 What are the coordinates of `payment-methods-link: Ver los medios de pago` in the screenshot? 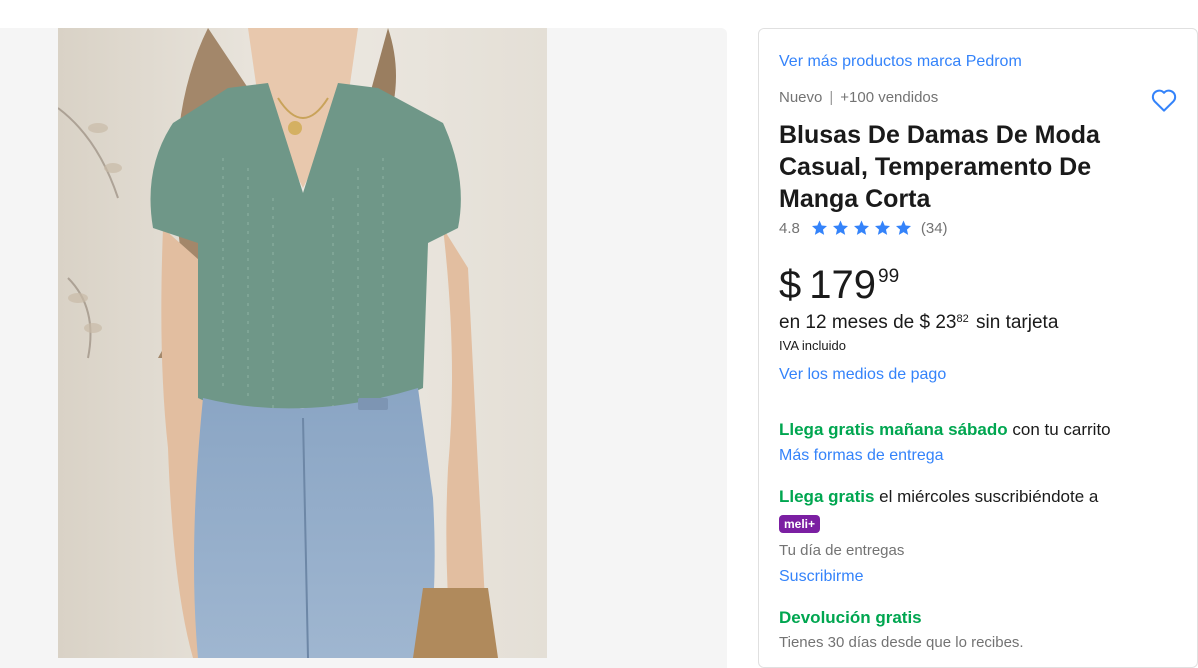 It's located at (862, 375).